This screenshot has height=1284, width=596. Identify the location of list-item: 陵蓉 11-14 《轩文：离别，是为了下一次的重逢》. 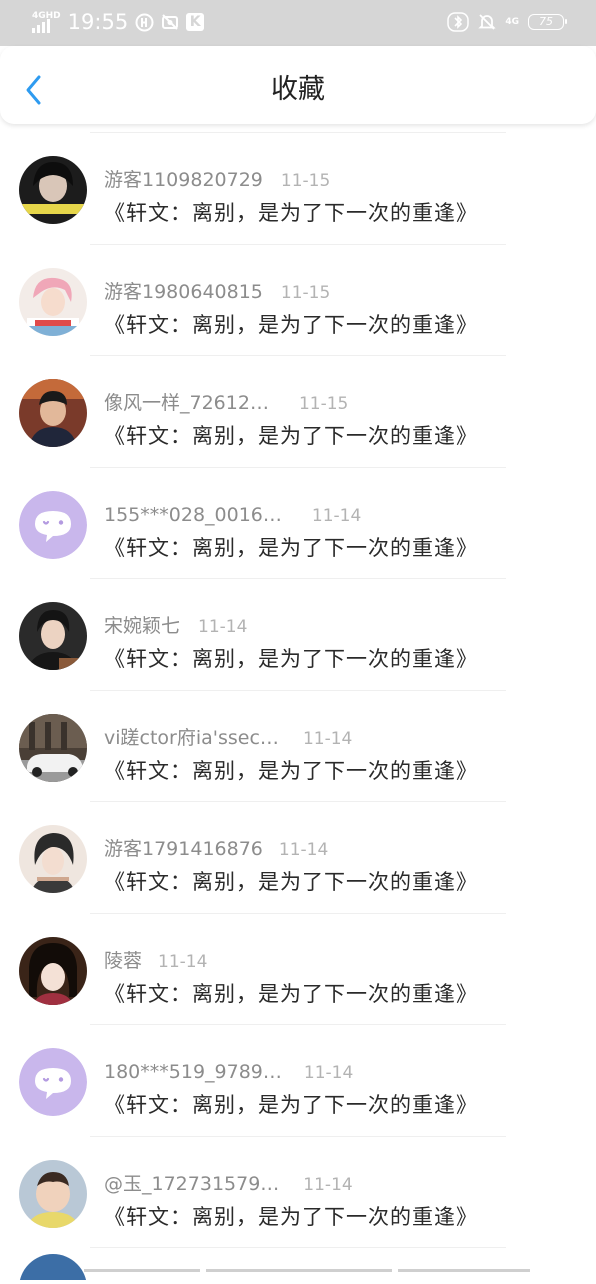
(298, 970).